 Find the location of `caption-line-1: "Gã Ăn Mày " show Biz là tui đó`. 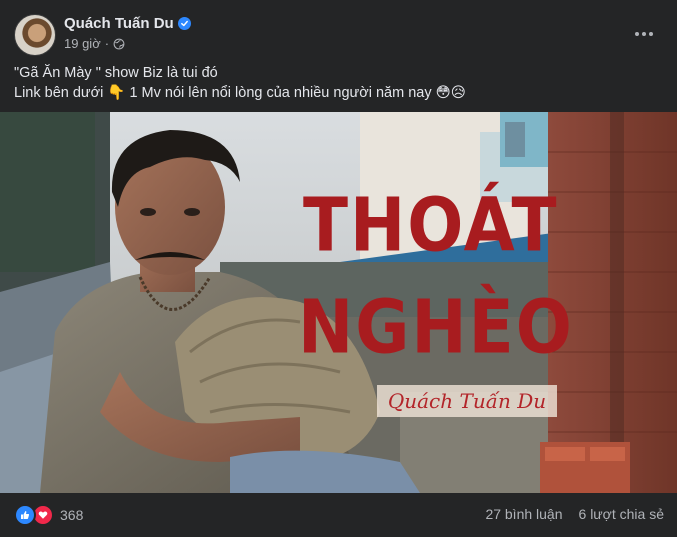

caption-line-1: "Gã Ăn Mày " show Biz là tui đó is located at coordinates (116, 73).